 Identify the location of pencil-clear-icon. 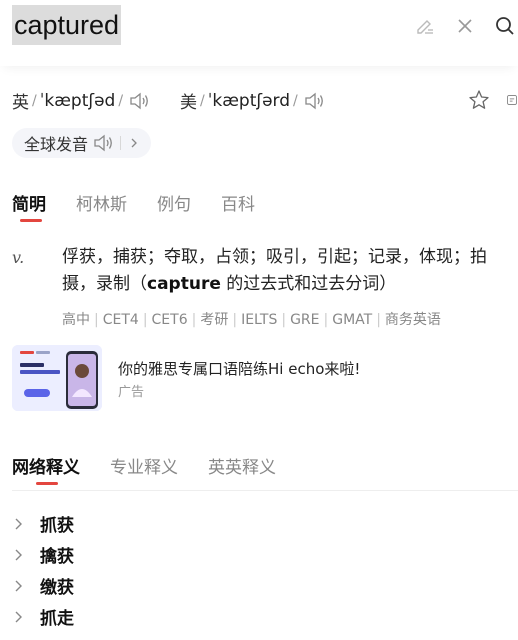
(425, 26).